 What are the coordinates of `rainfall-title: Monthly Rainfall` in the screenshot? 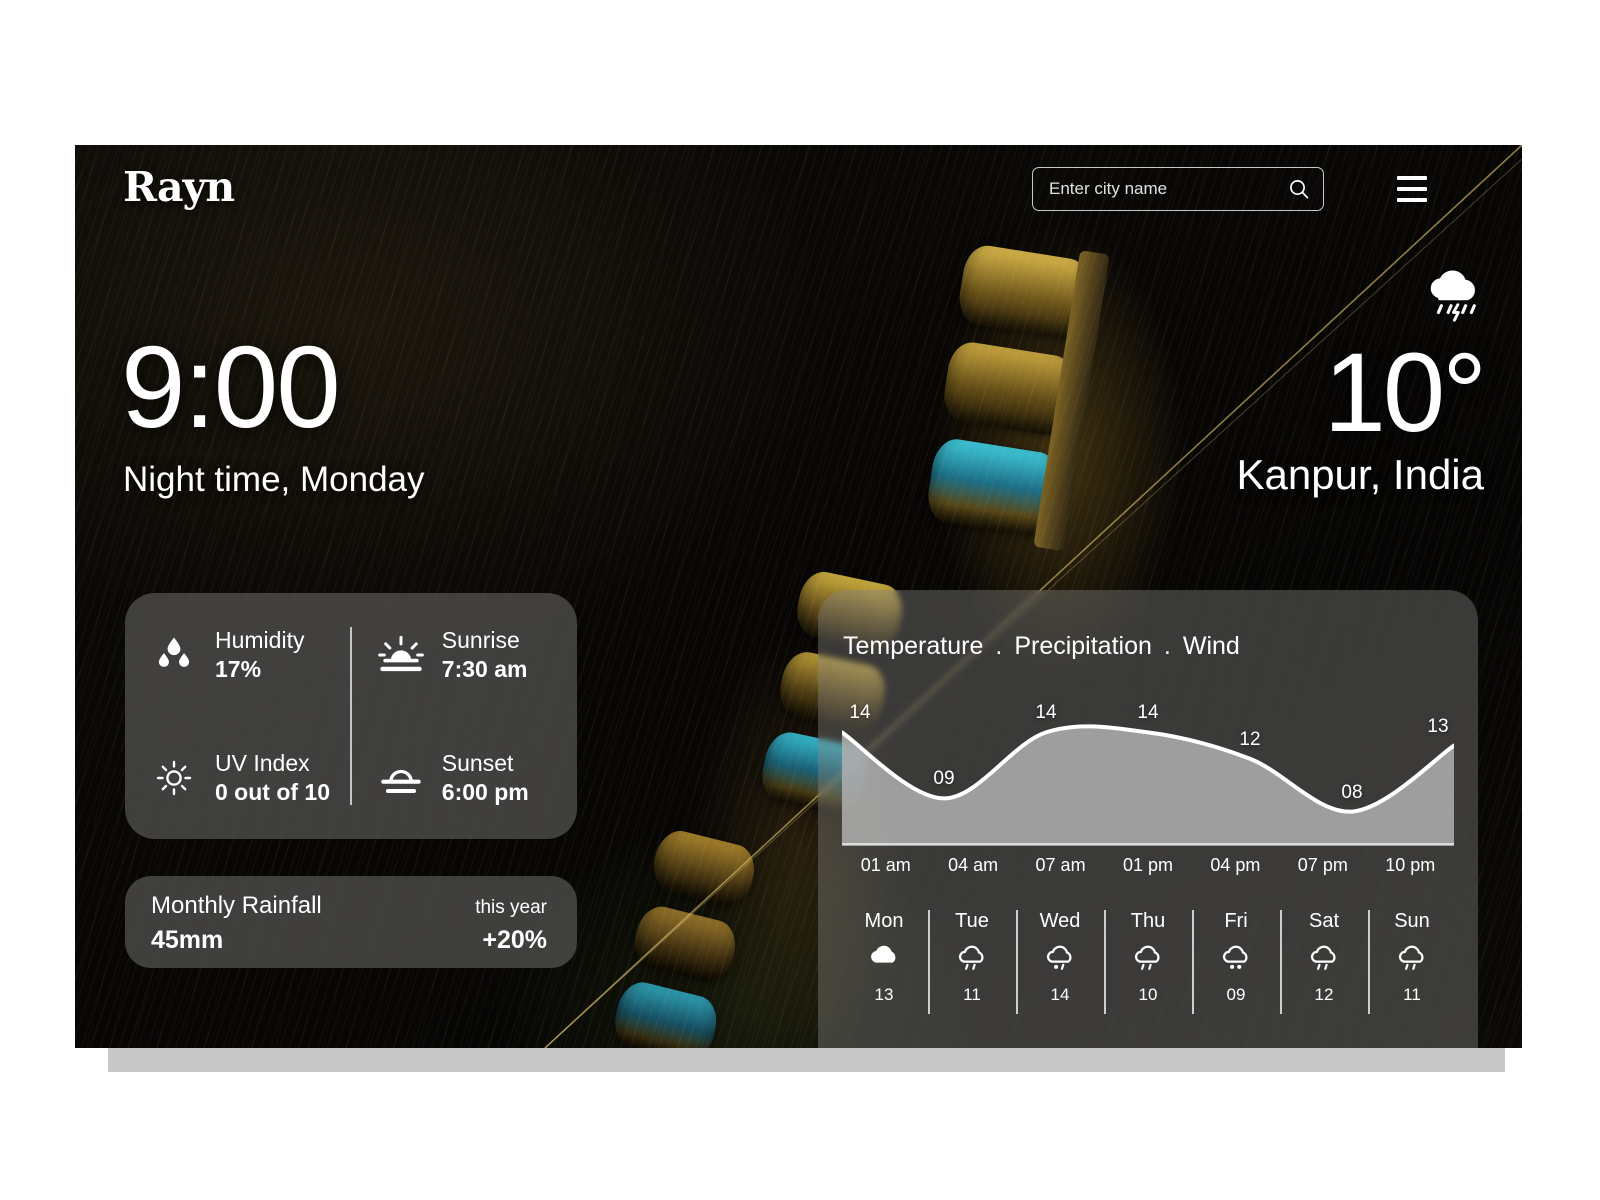 It's located at (236, 905).